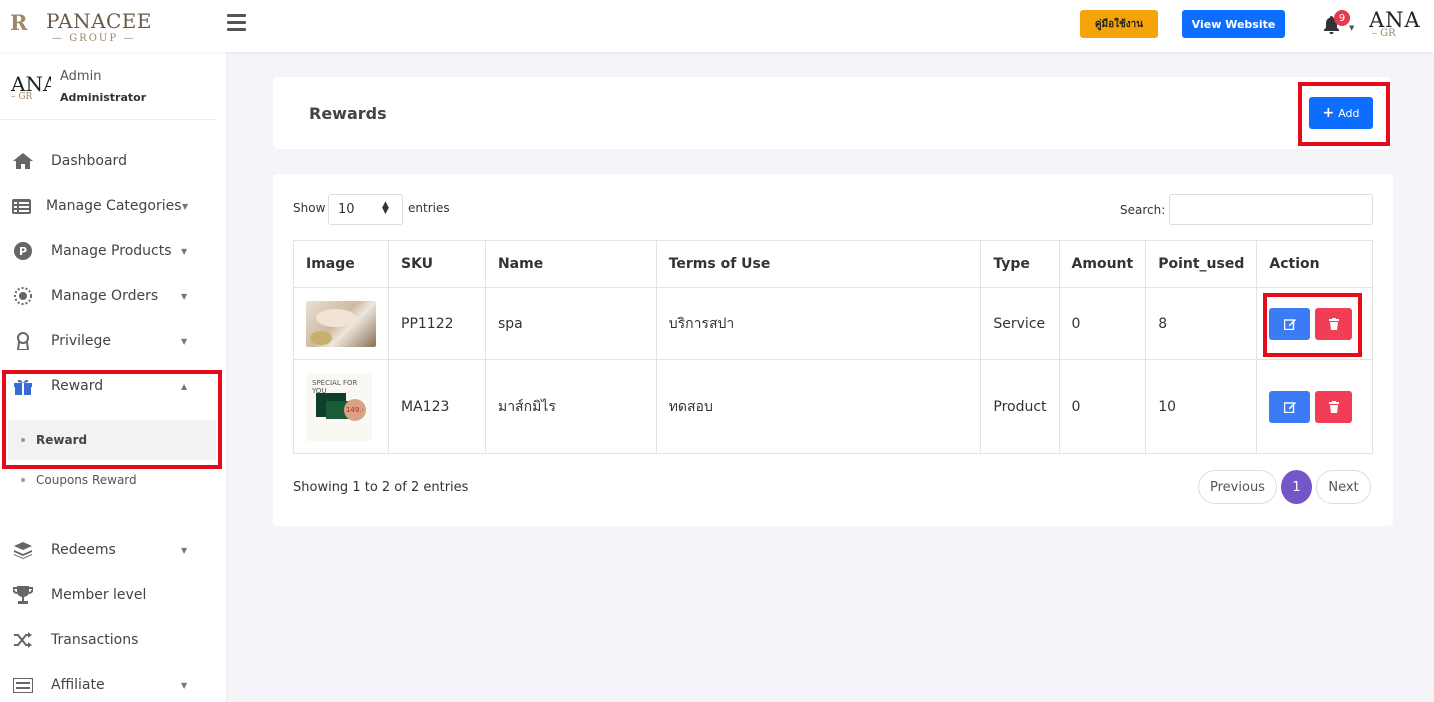 This screenshot has height=702, width=1434. Describe the element at coordinates (23, 640) in the screenshot. I see `shuffle-icon` at that location.